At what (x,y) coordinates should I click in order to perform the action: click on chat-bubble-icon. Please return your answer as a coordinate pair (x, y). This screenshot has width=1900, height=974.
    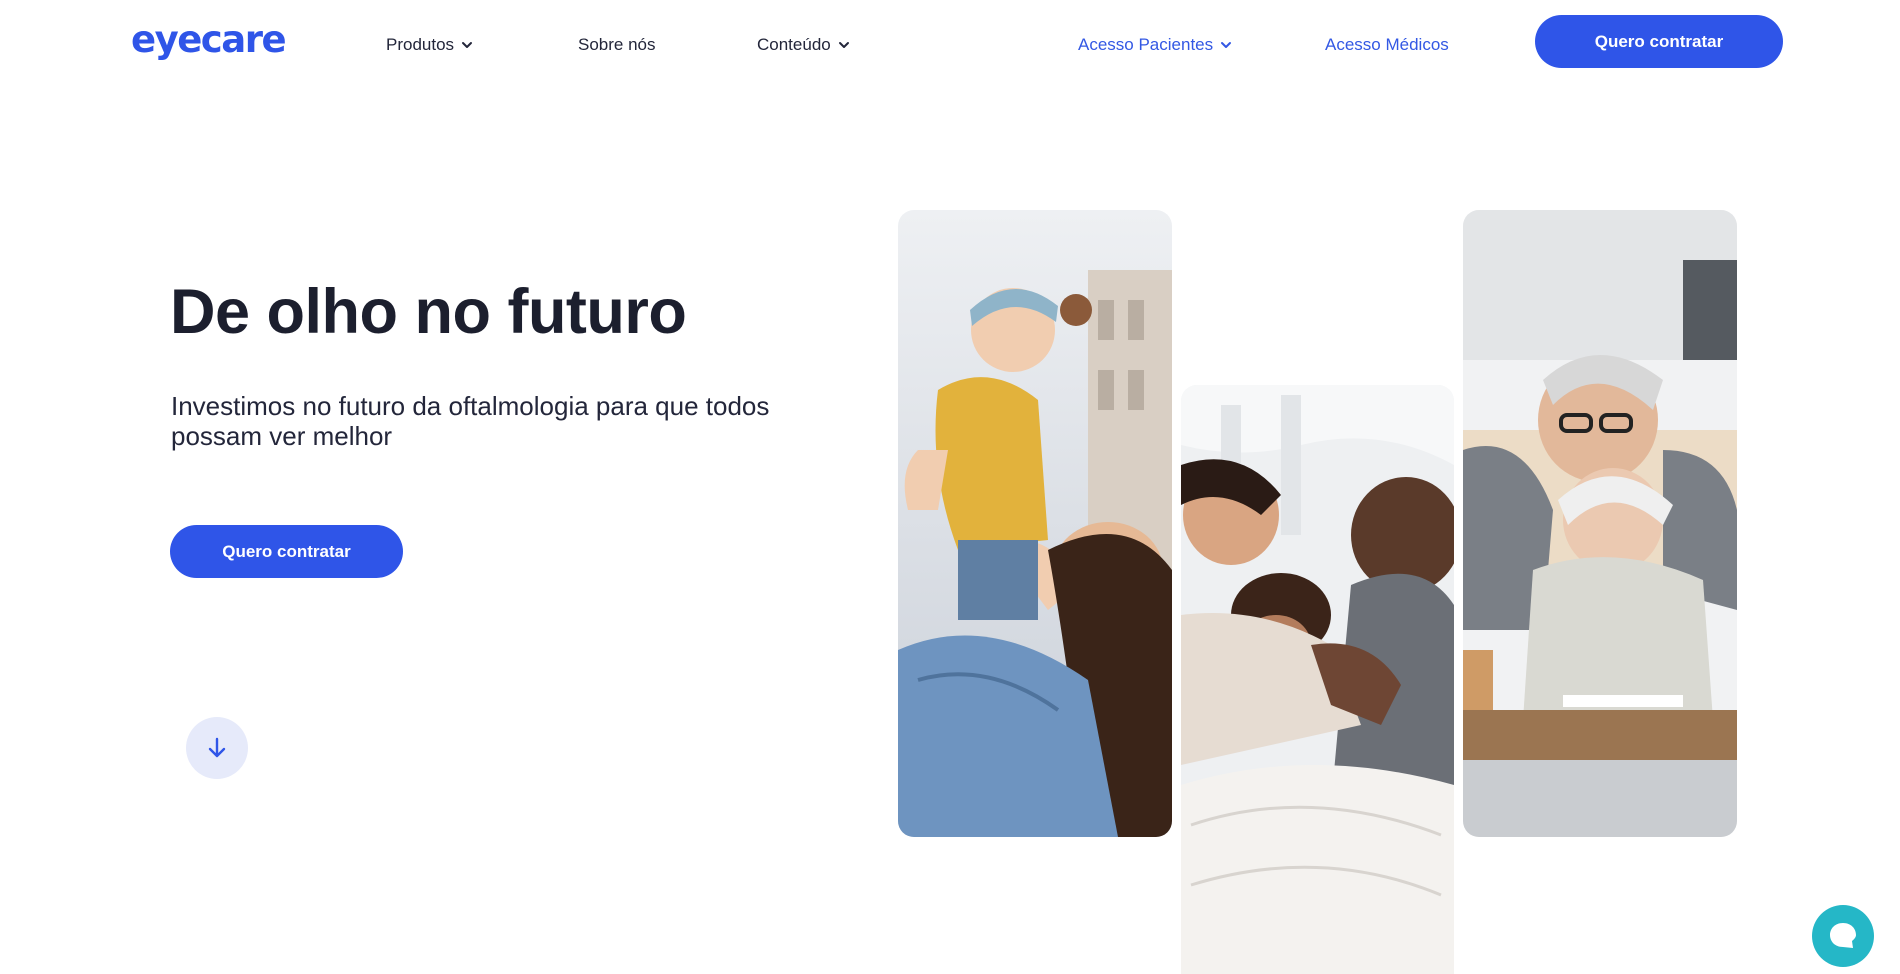
    Looking at the image, I should click on (1843, 935).